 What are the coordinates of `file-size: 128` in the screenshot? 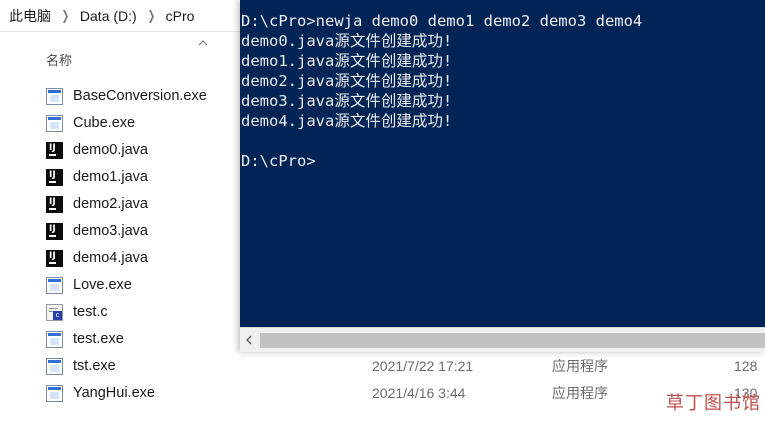 It's located at (746, 366).